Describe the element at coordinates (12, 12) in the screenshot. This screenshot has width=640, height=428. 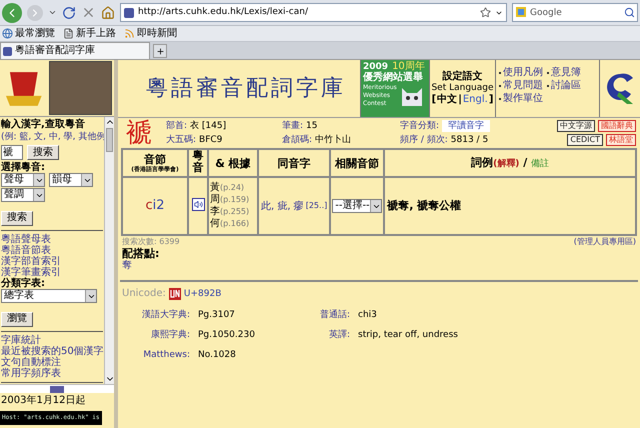
I see `back-button` at that location.